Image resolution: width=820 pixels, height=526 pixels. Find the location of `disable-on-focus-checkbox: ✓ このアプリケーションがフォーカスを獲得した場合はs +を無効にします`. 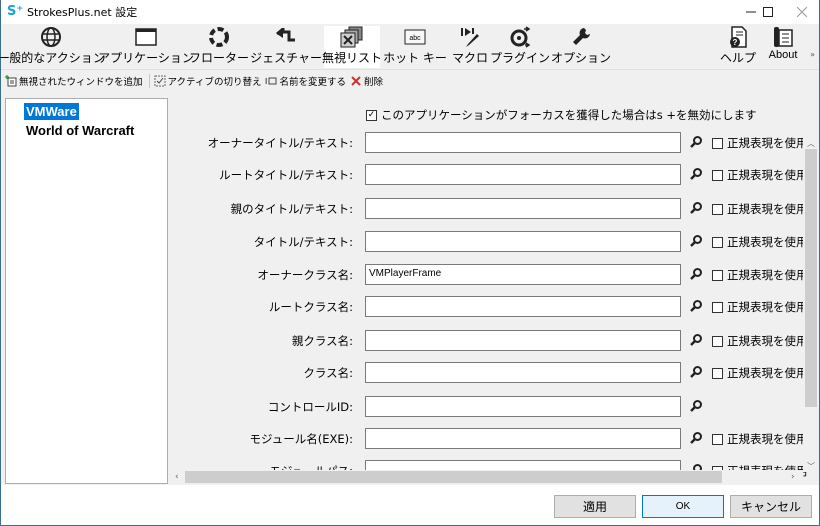

disable-on-focus-checkbox: ✓ このアプリケーションがフォーカスを獲得した場合はs +を無効にします is located at coordinates (561, 115).